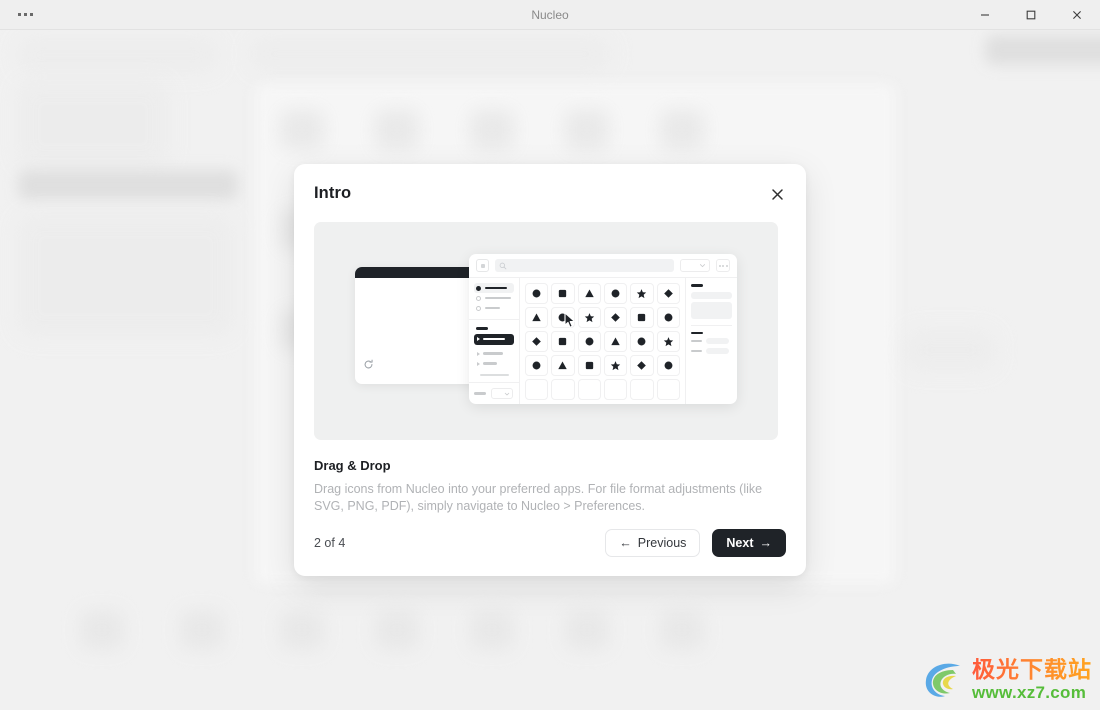 The image size is (1100, 710). Describe the element at coordinates (23, 15) in the screenshot. I see `window-menu-button` at that location.